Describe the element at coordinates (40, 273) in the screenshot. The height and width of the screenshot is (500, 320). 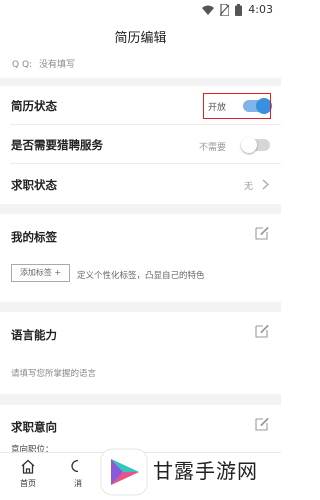
I see `add-tag-button: 添加标签 +` at that location.